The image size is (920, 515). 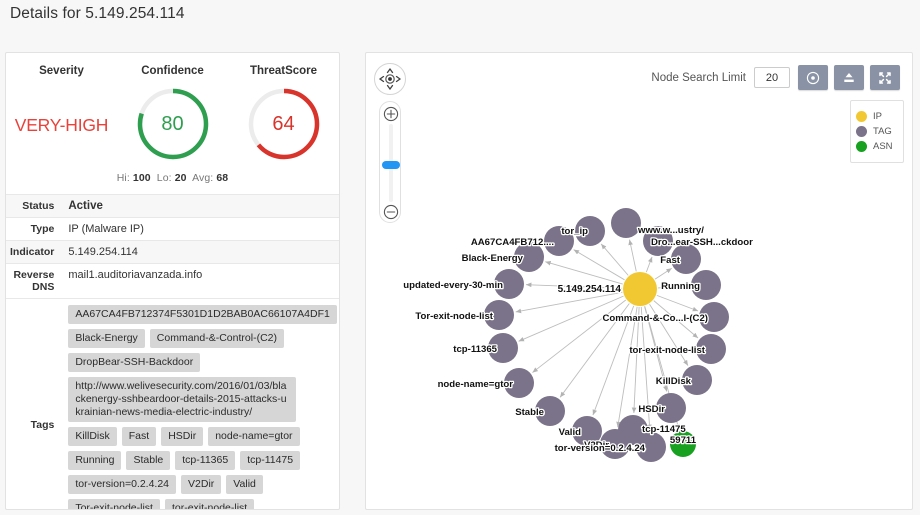 I want to click on tag-chip: tcp-11365, so click(x=205, y=460).